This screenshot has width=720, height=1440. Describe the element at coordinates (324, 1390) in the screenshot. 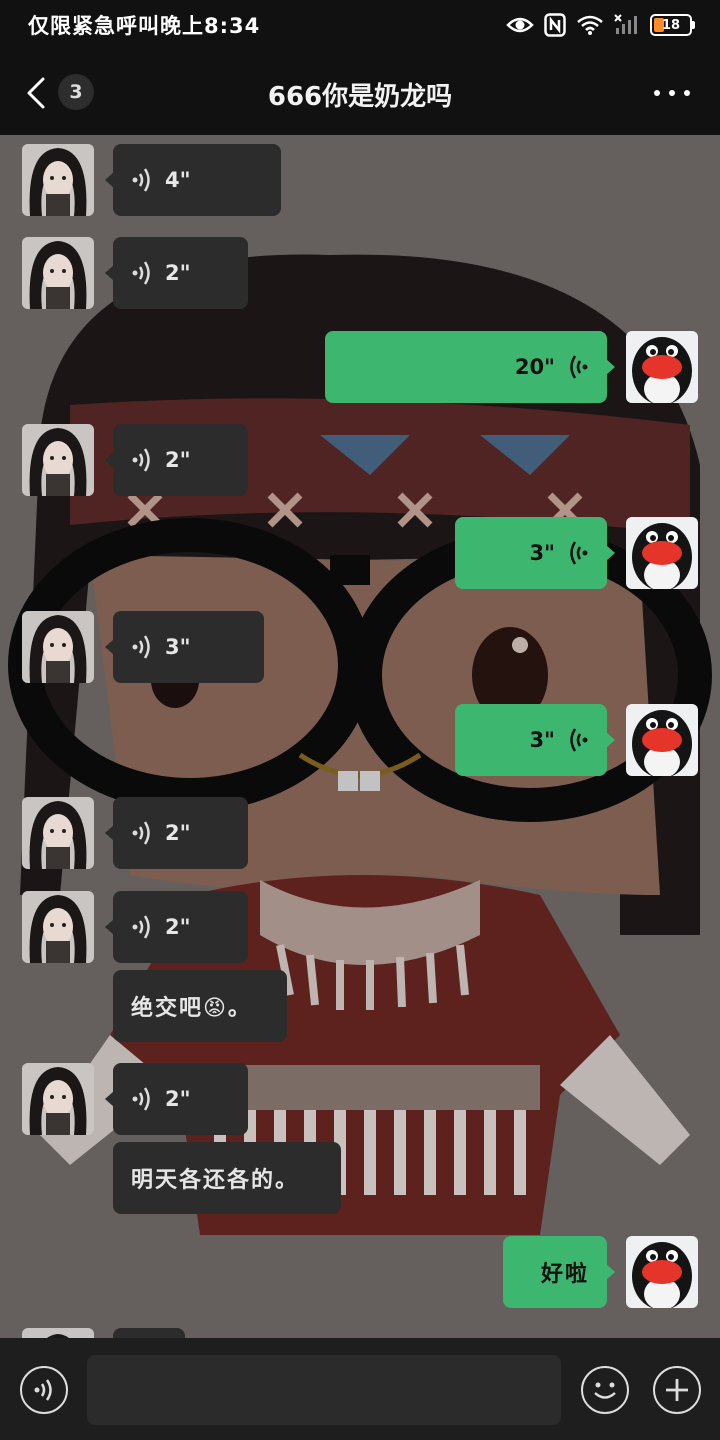

I see `message-input` at that location.